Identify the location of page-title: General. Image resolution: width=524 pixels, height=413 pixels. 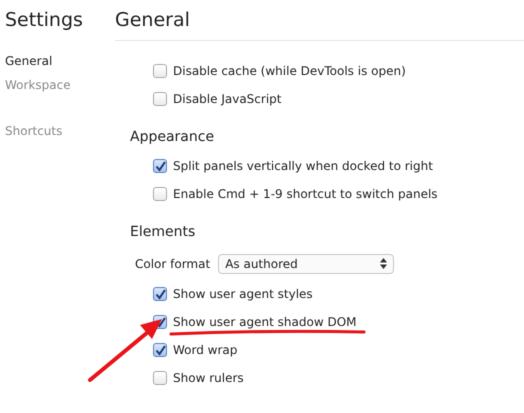
(319, 25).